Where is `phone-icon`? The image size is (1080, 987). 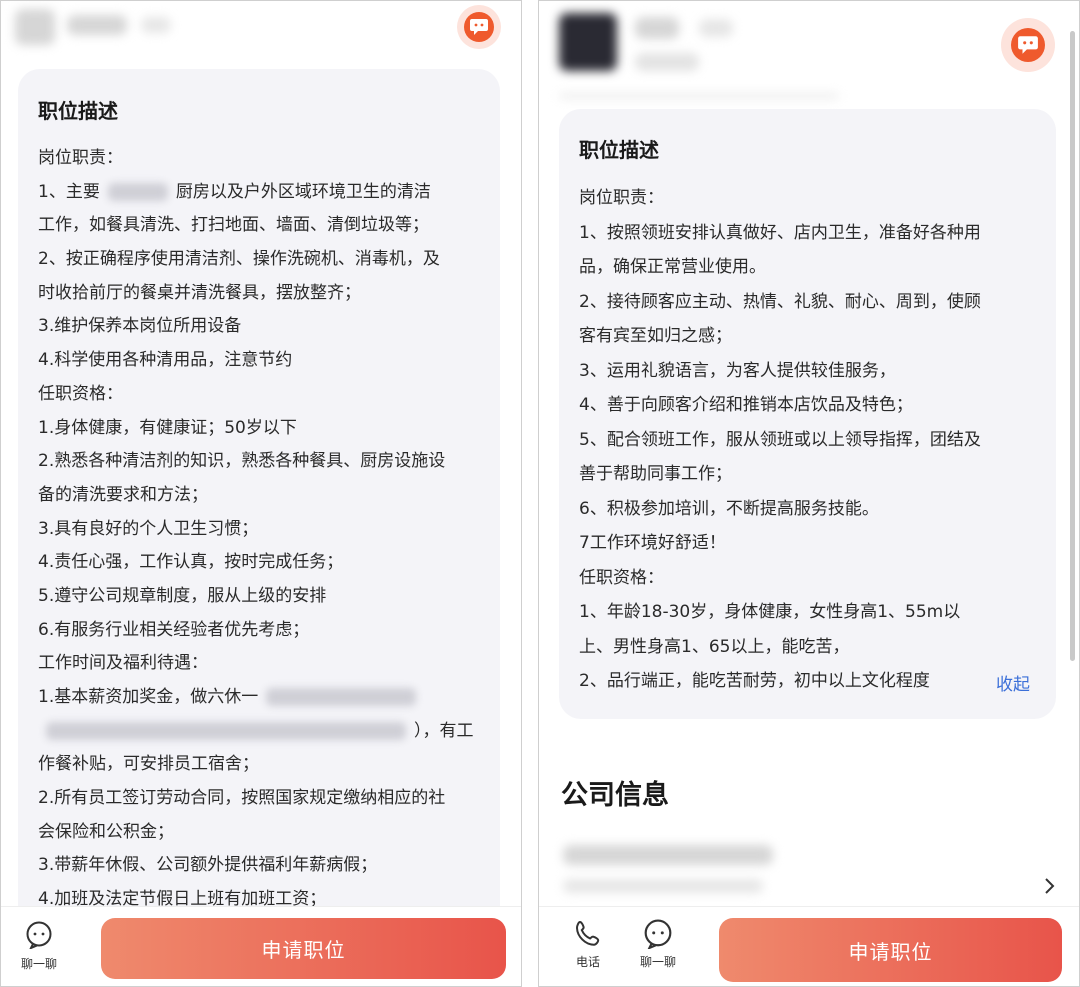 phone-icon is located at coordinates (588, 933).